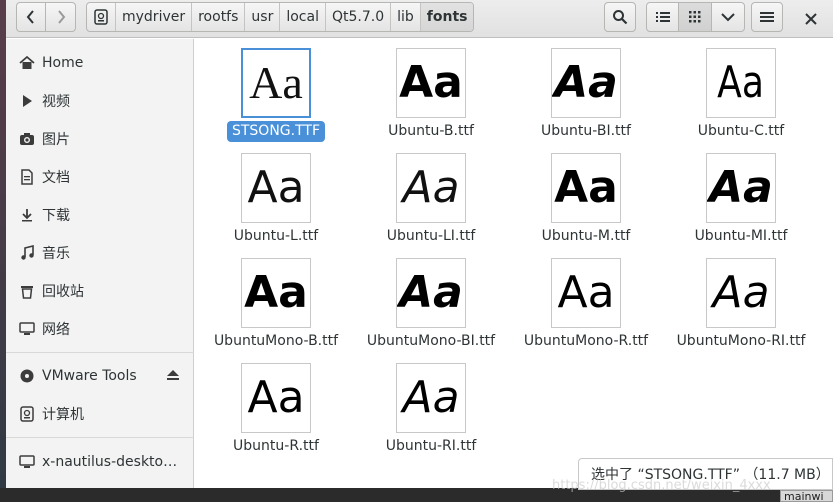 This screenshot has width=833, height=502. What do you see at coordinates (154, 17) in the screenshot?
I see `breadcrumb-item: mydriver` at bounding box center [154, 17].